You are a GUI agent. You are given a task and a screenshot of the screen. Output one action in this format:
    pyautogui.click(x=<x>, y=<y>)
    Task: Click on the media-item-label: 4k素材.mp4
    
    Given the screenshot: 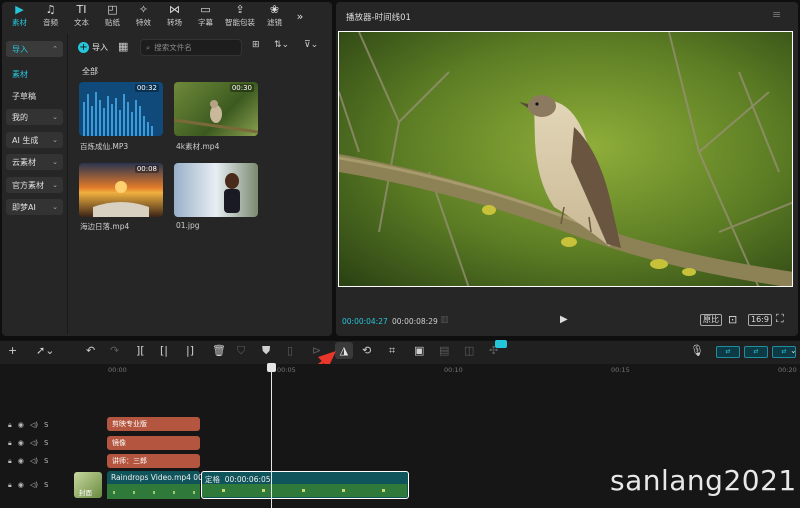 What is the action you would take?
    pyautogui.click(x=198, y=146)
    